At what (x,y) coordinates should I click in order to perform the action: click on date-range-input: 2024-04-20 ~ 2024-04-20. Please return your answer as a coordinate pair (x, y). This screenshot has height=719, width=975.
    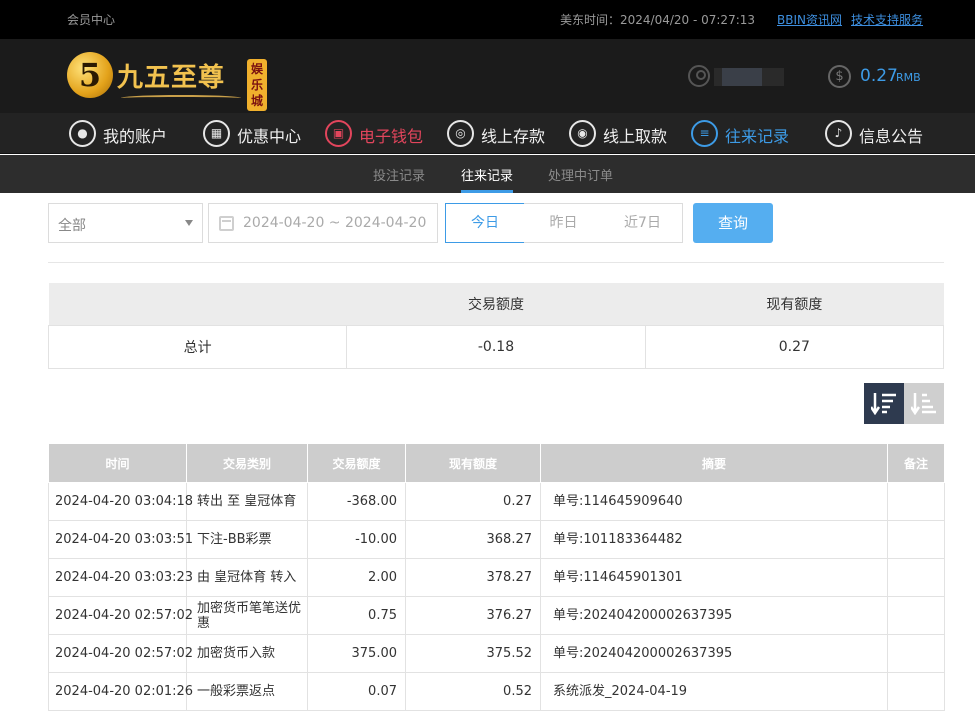
    Looking at the image, I should click on (323, 223).